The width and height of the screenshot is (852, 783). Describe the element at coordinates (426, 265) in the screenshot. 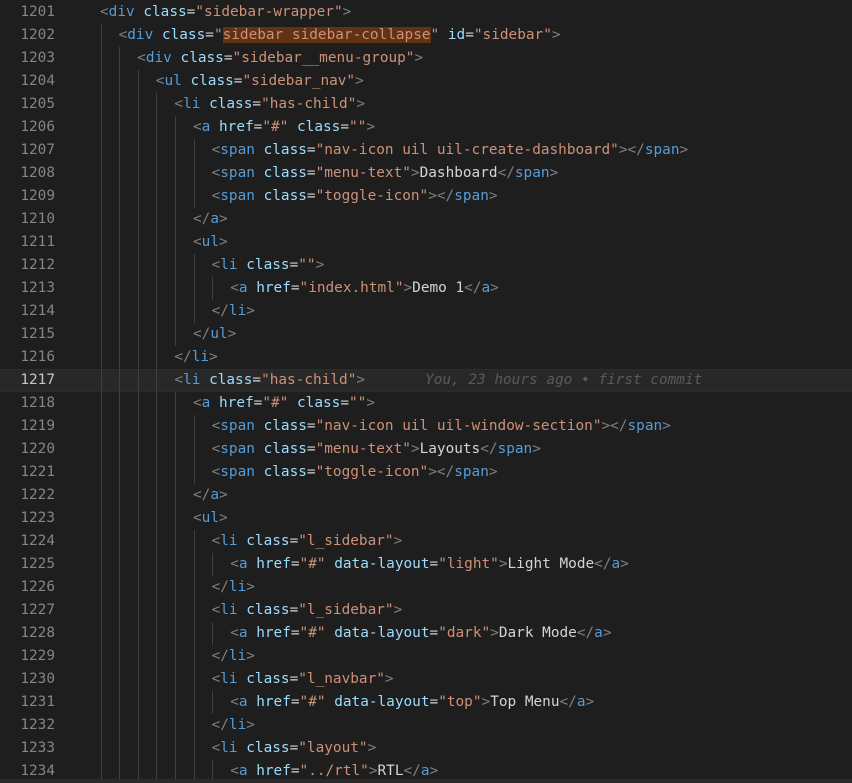

I see `code-line: 1212 <li class="">` at that location.